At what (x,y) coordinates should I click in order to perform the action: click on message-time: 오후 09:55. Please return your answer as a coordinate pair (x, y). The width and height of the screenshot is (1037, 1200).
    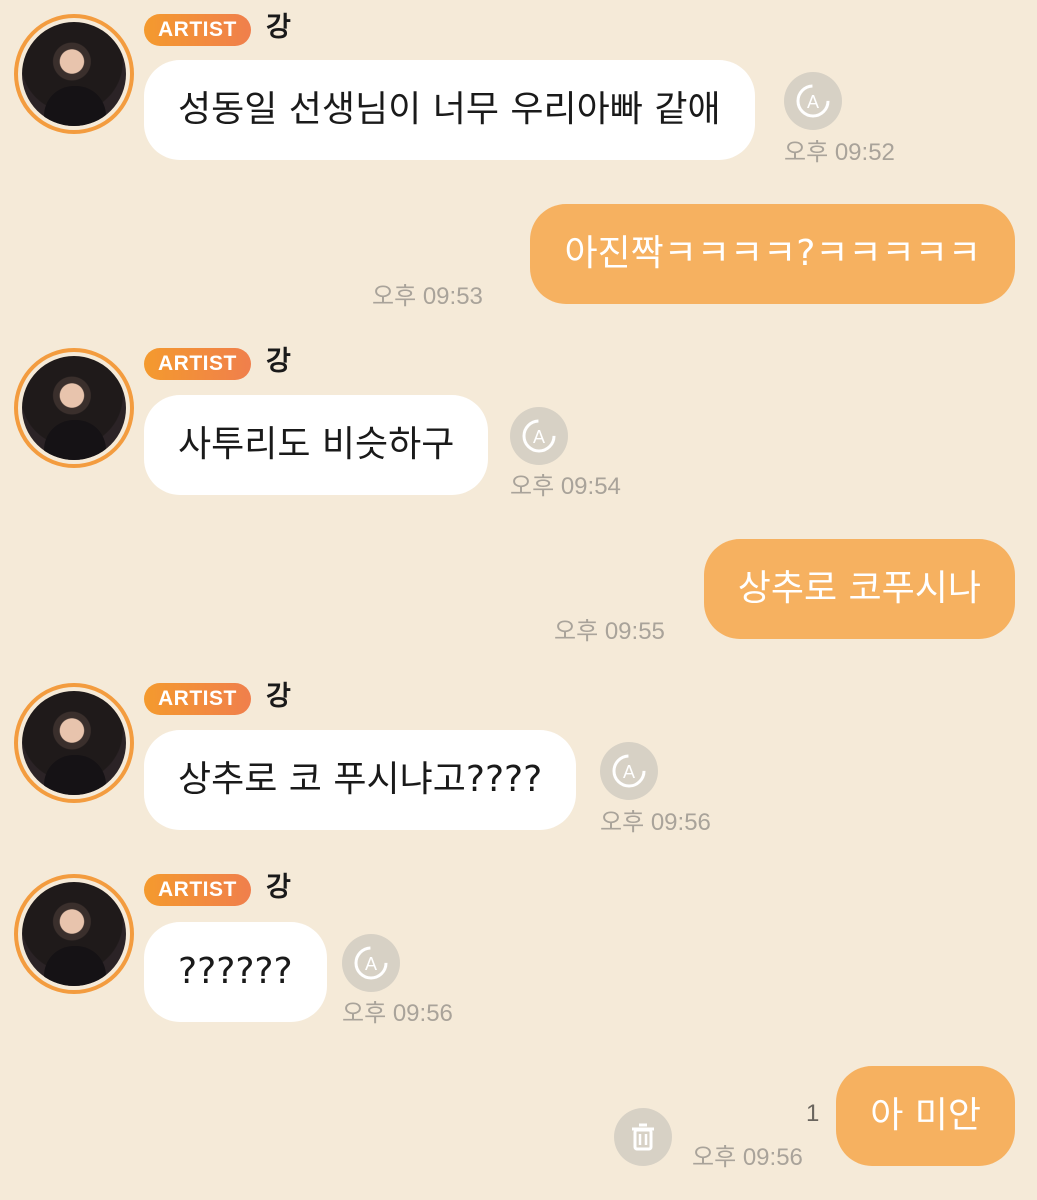
    Looking at the image, I should click on (609, 631).